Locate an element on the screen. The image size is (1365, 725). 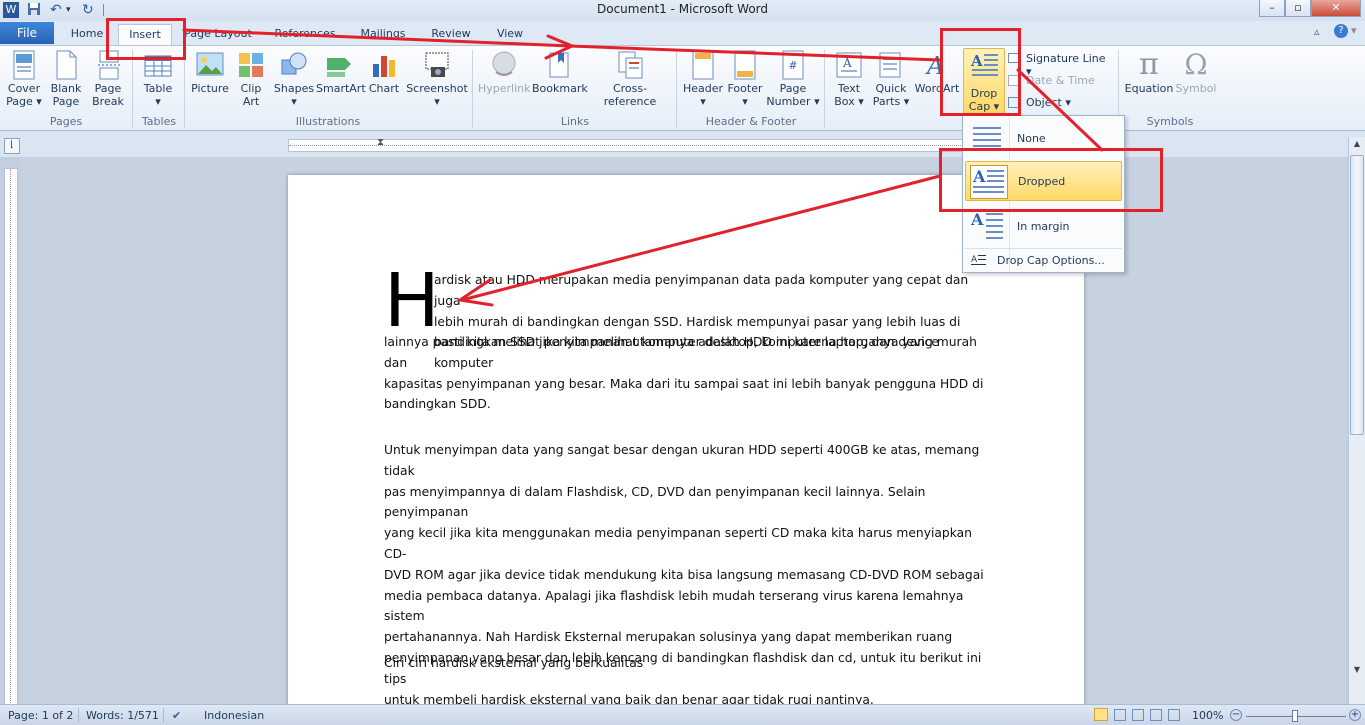
annotation-arrow-to-text is located at coordinates (701, 238).